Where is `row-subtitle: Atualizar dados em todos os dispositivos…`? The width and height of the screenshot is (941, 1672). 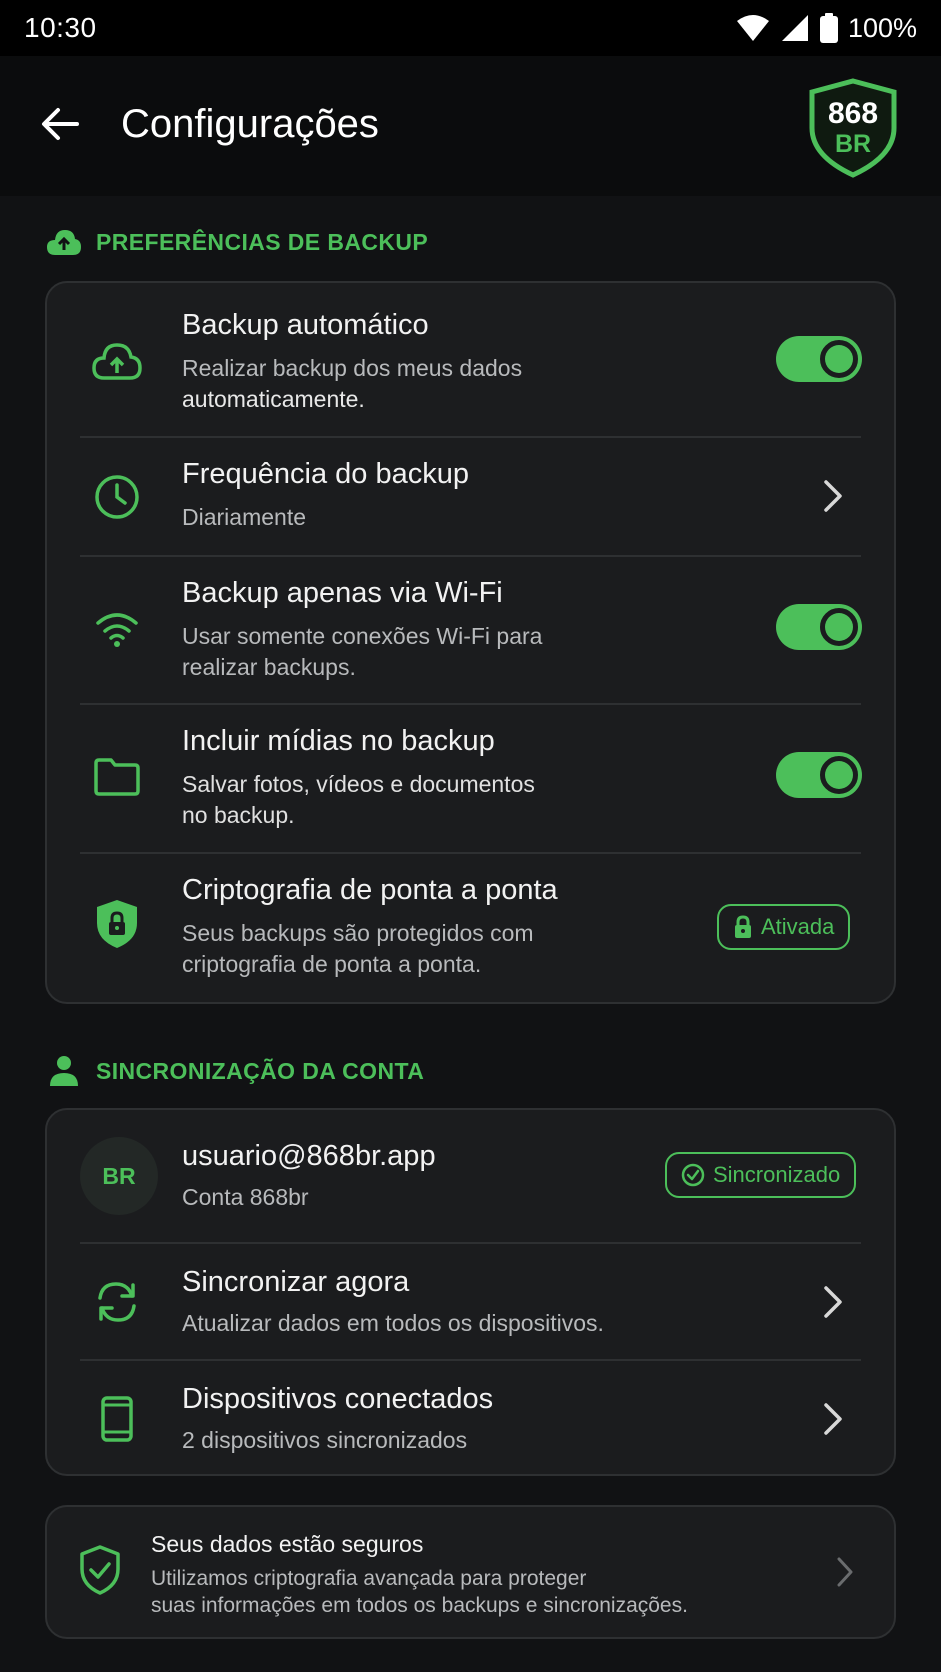 row-subtitle: Atualizar dados em todos os dispositivos… is located at coordinates (393, 1323).